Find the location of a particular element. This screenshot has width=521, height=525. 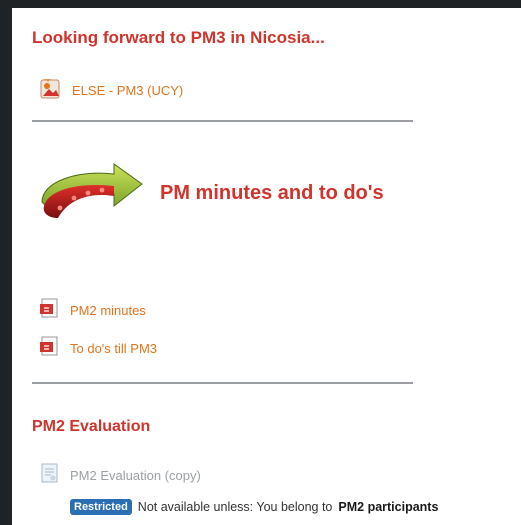

todos-link: To do's till PM3 is located at coordinates (113, 348).